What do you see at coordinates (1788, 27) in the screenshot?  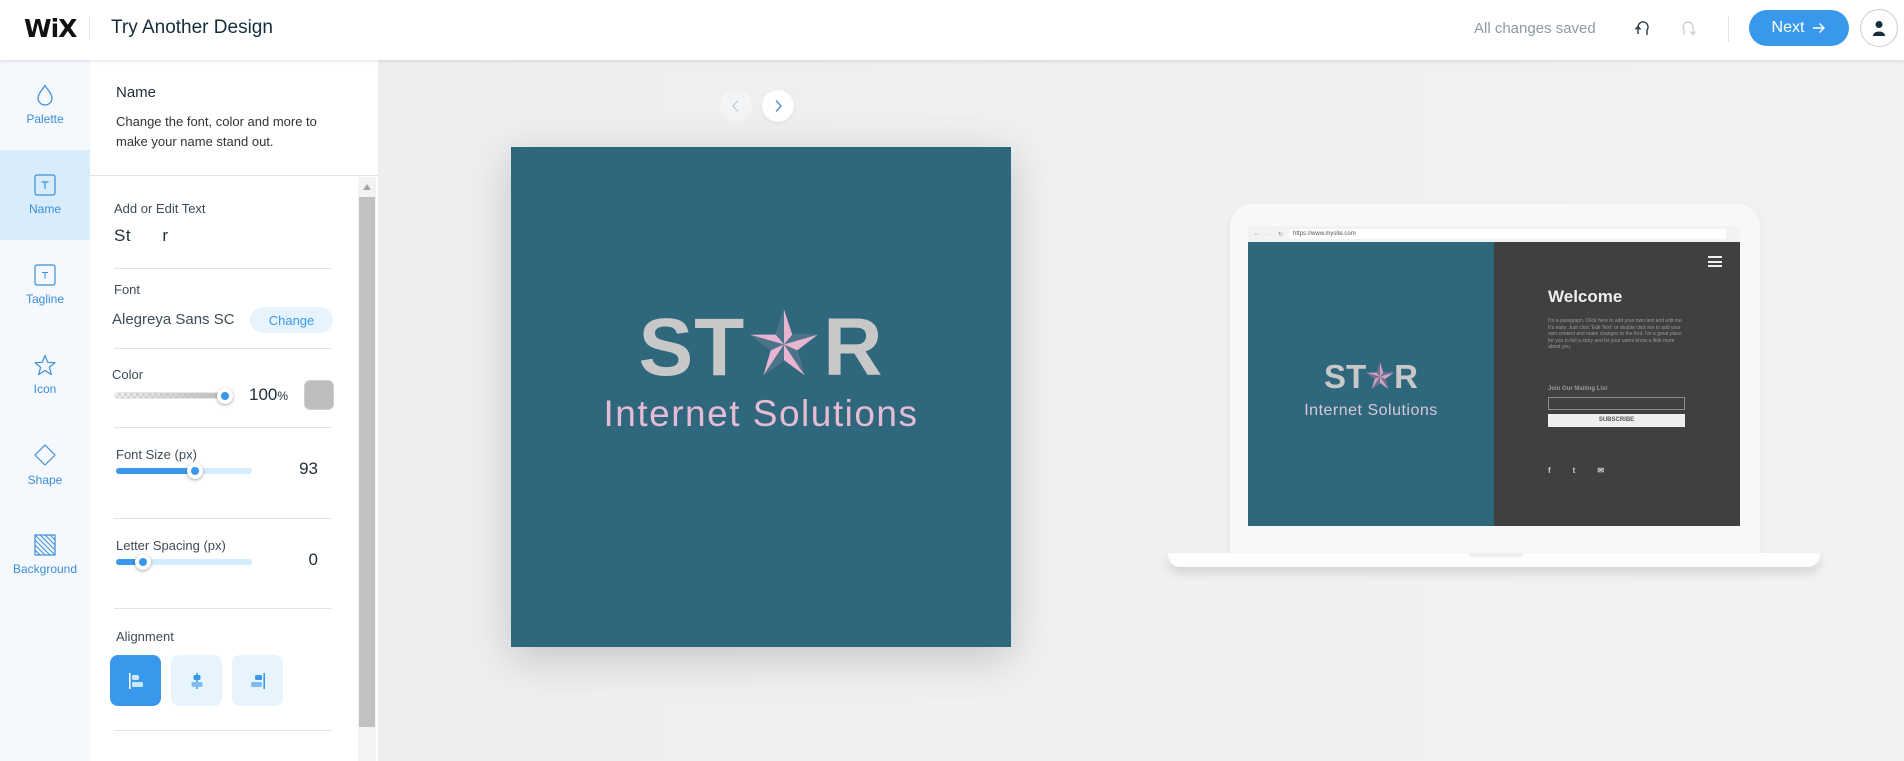 I see `next-label: Next` at bounding box center [1788, 27].